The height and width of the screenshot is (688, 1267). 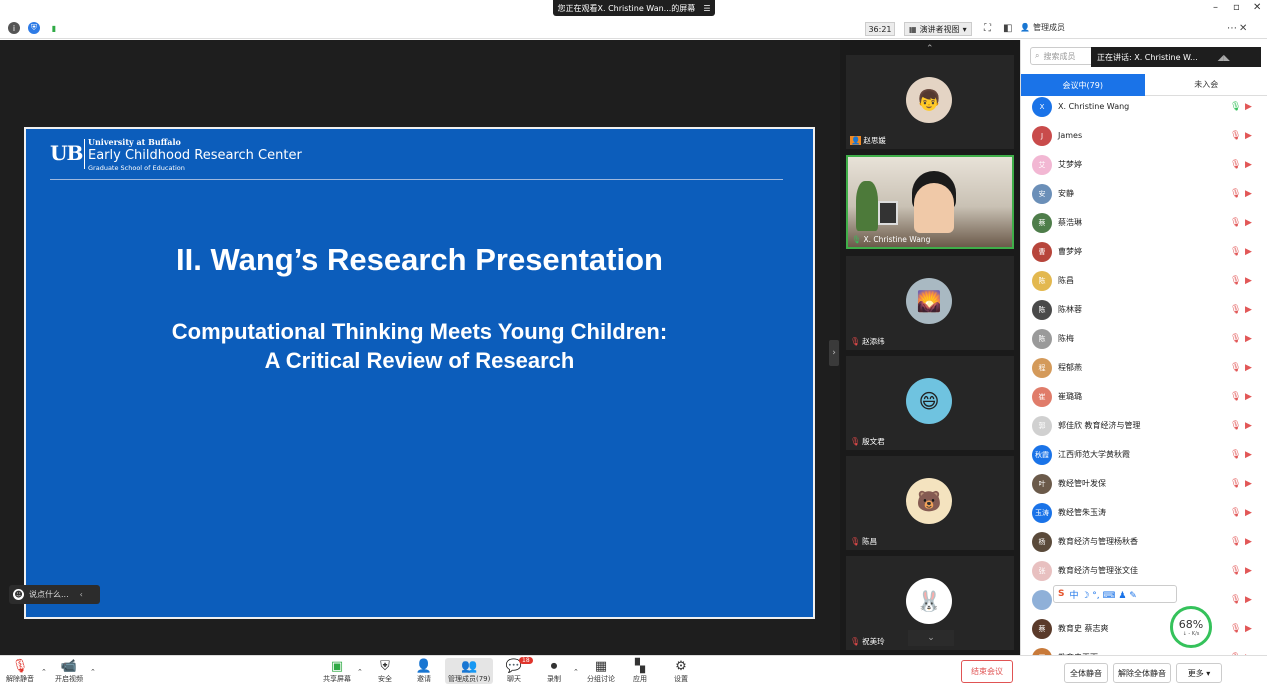 What do you see at coordinates (1144, 570) in the screenshot?
I see `participant-row: 张教育经济与管理张文佳 🎙 ▶` at bounding box center [1144, 570].